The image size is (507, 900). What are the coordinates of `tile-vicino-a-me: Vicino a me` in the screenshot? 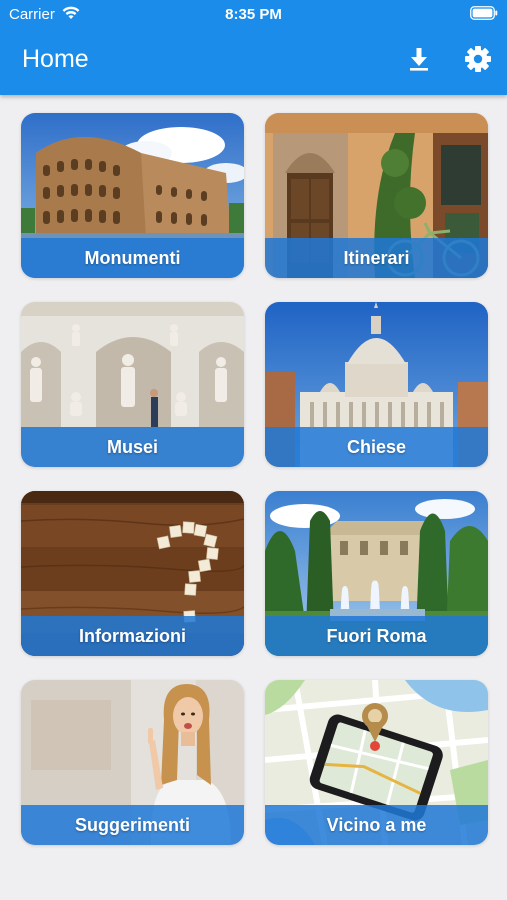 It's located at (376, 762).